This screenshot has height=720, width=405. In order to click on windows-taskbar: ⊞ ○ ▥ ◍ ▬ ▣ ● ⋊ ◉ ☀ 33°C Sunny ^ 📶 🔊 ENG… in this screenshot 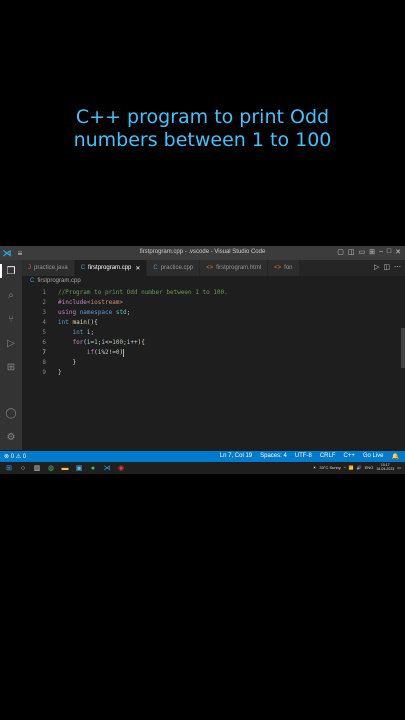, I will do `click(202, 468)`.